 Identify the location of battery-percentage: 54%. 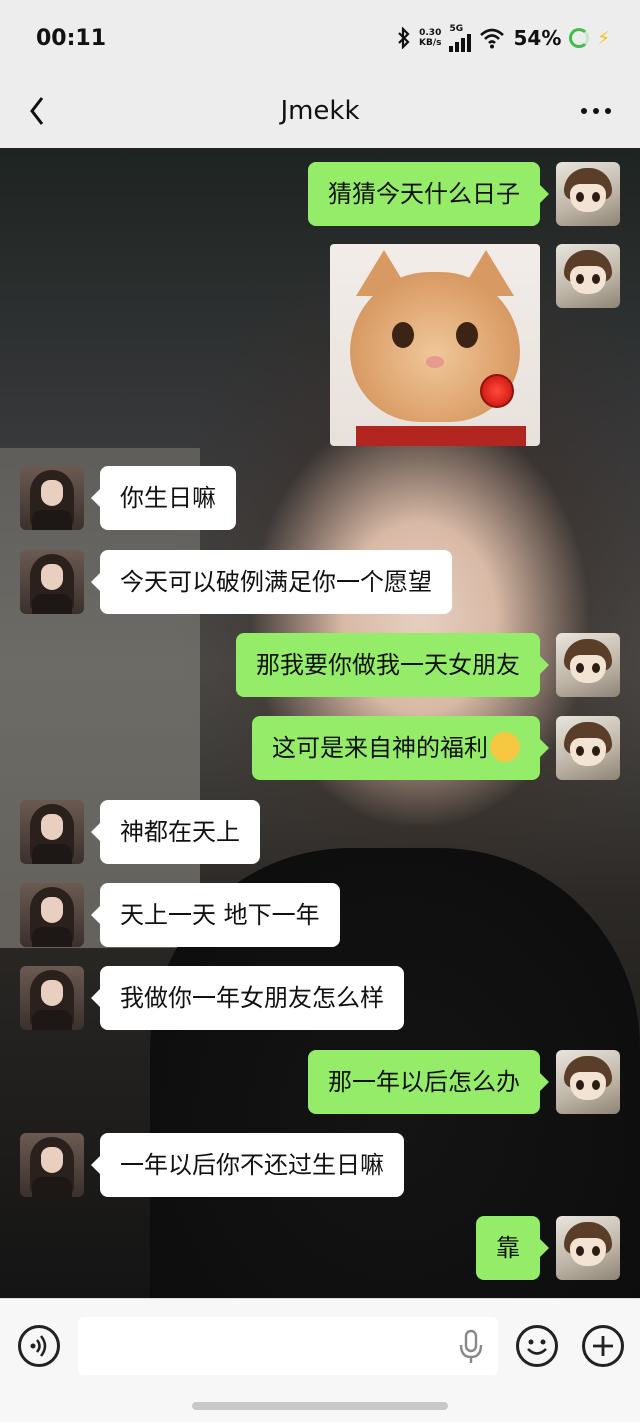
(537, 38).